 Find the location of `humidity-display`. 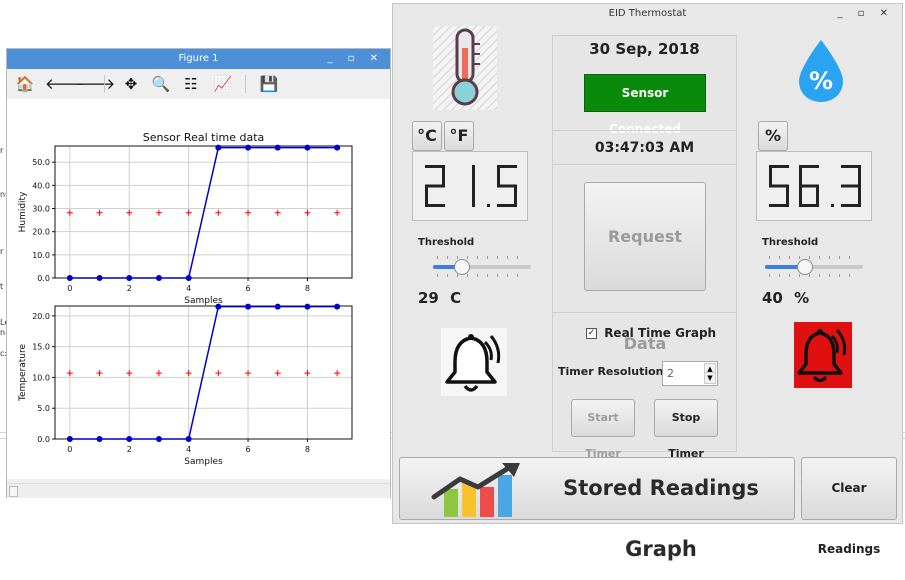

humidity-display is located at coordinates (814, 186).